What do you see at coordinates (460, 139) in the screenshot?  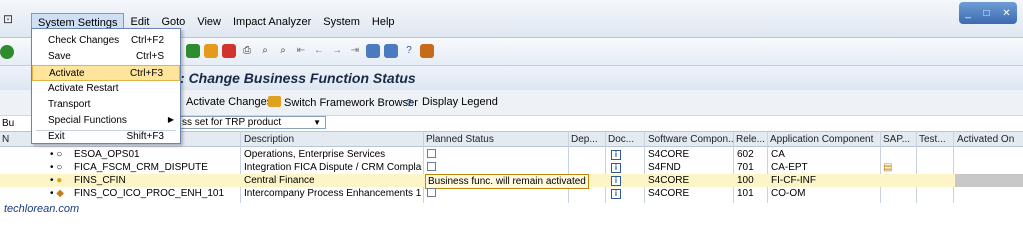 I see `col-planned-status: Planned Status` at bounding box center [460, 139].